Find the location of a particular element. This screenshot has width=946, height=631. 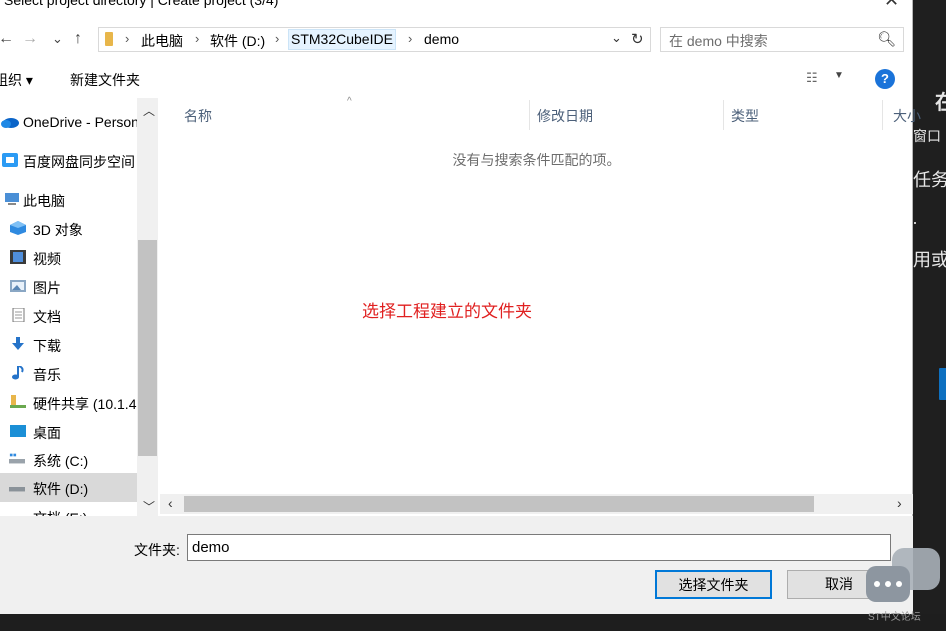

column-header-name: 名称 is located at coordinates (198, 116).